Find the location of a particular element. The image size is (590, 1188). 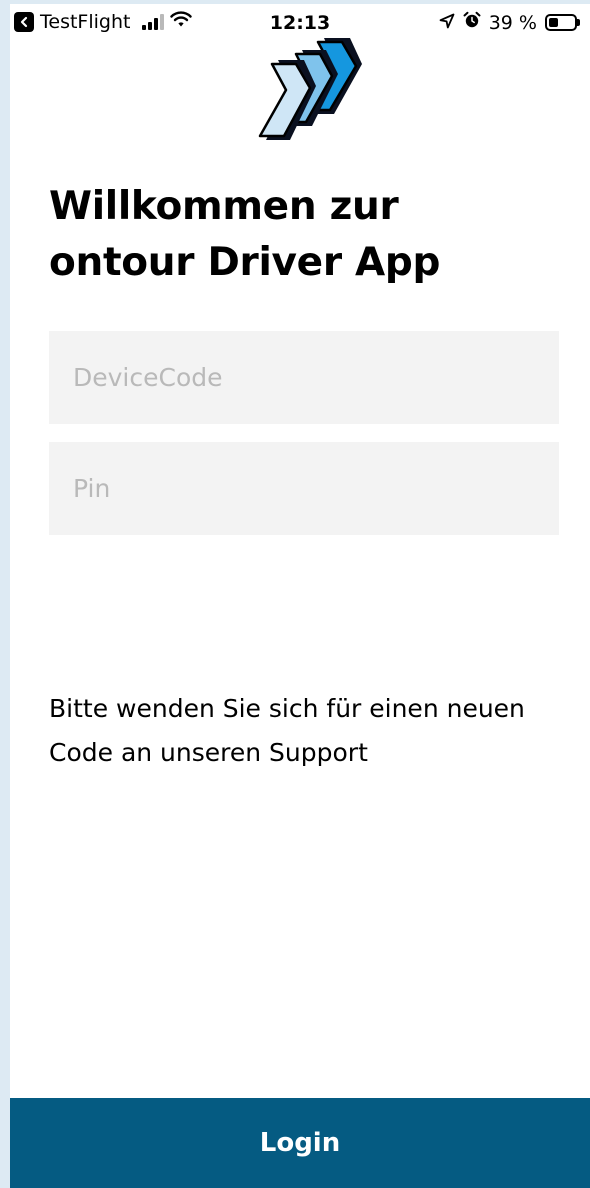

battery-icon is located at coordinates (562, 22).